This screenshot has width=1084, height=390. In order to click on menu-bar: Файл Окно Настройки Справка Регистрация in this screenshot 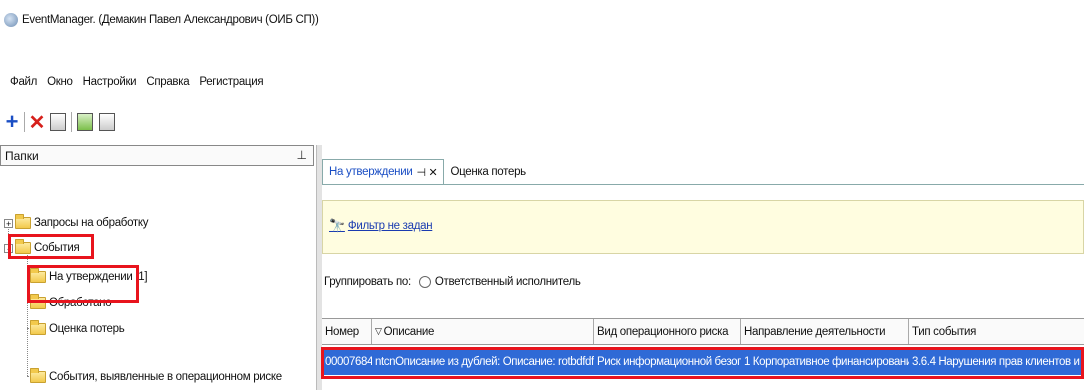, I will do `click(136, 82)`.